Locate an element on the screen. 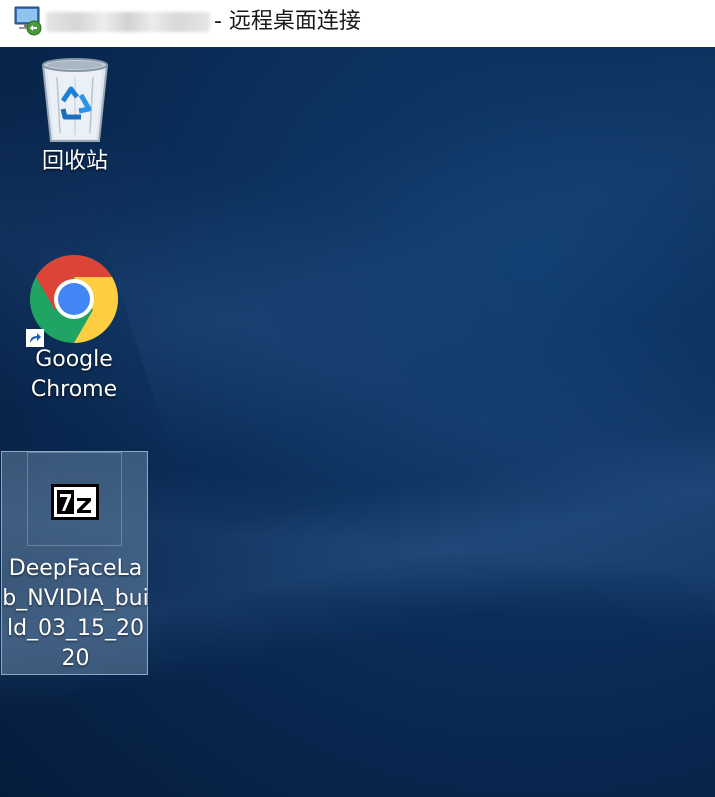 The height and width of the screenshot is (797, 715). redacted-hostname is located at coordinates (128, 22).